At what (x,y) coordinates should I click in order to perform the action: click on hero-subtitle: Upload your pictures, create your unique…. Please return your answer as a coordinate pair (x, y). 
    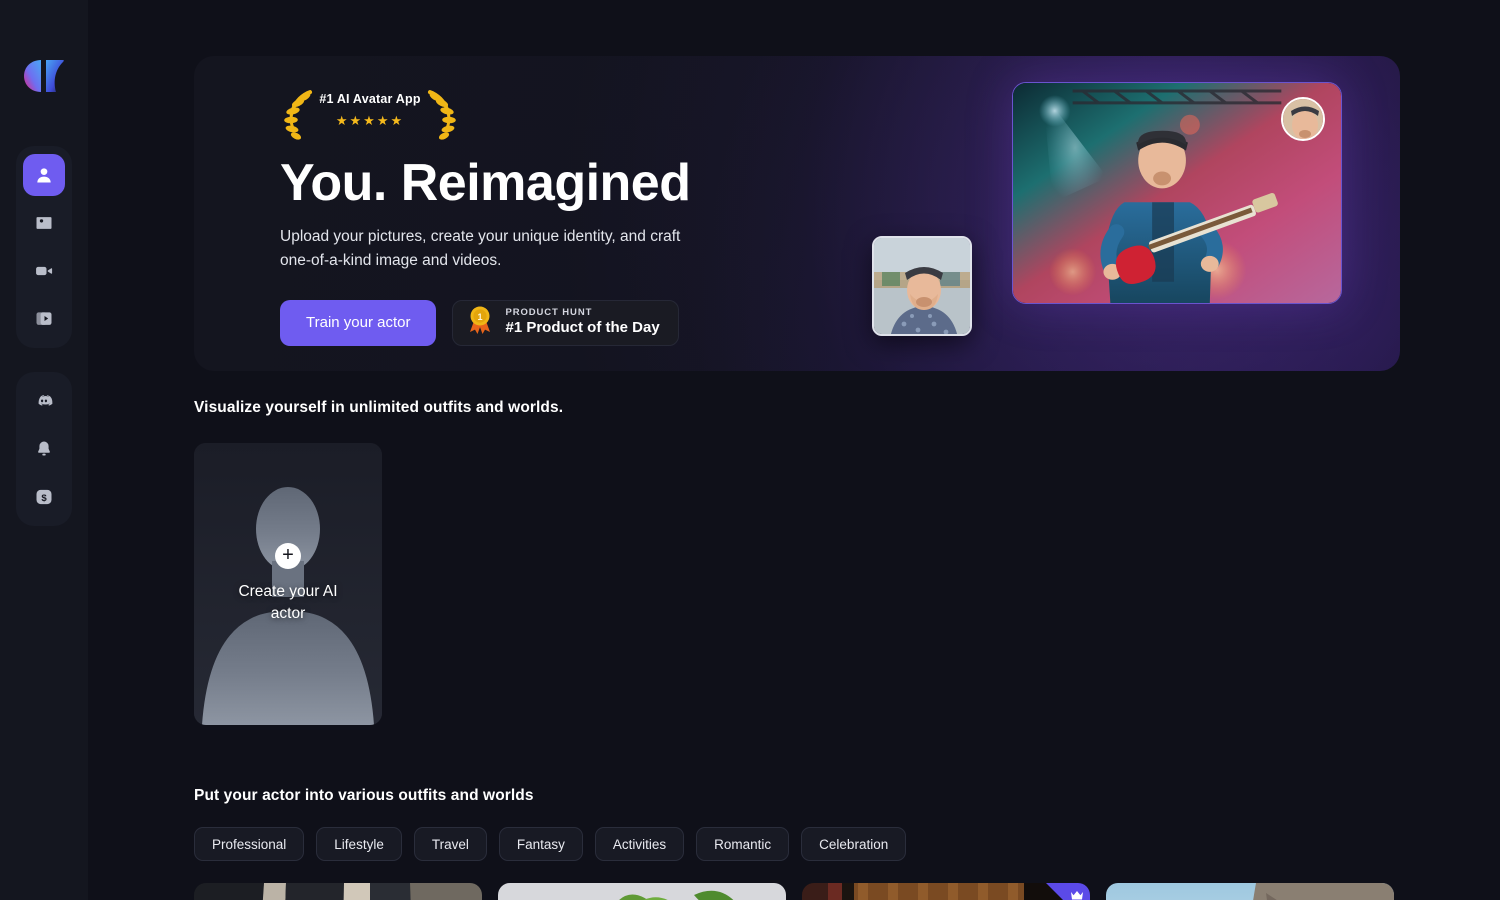
    Looking at the image, I should click on (480, 248).